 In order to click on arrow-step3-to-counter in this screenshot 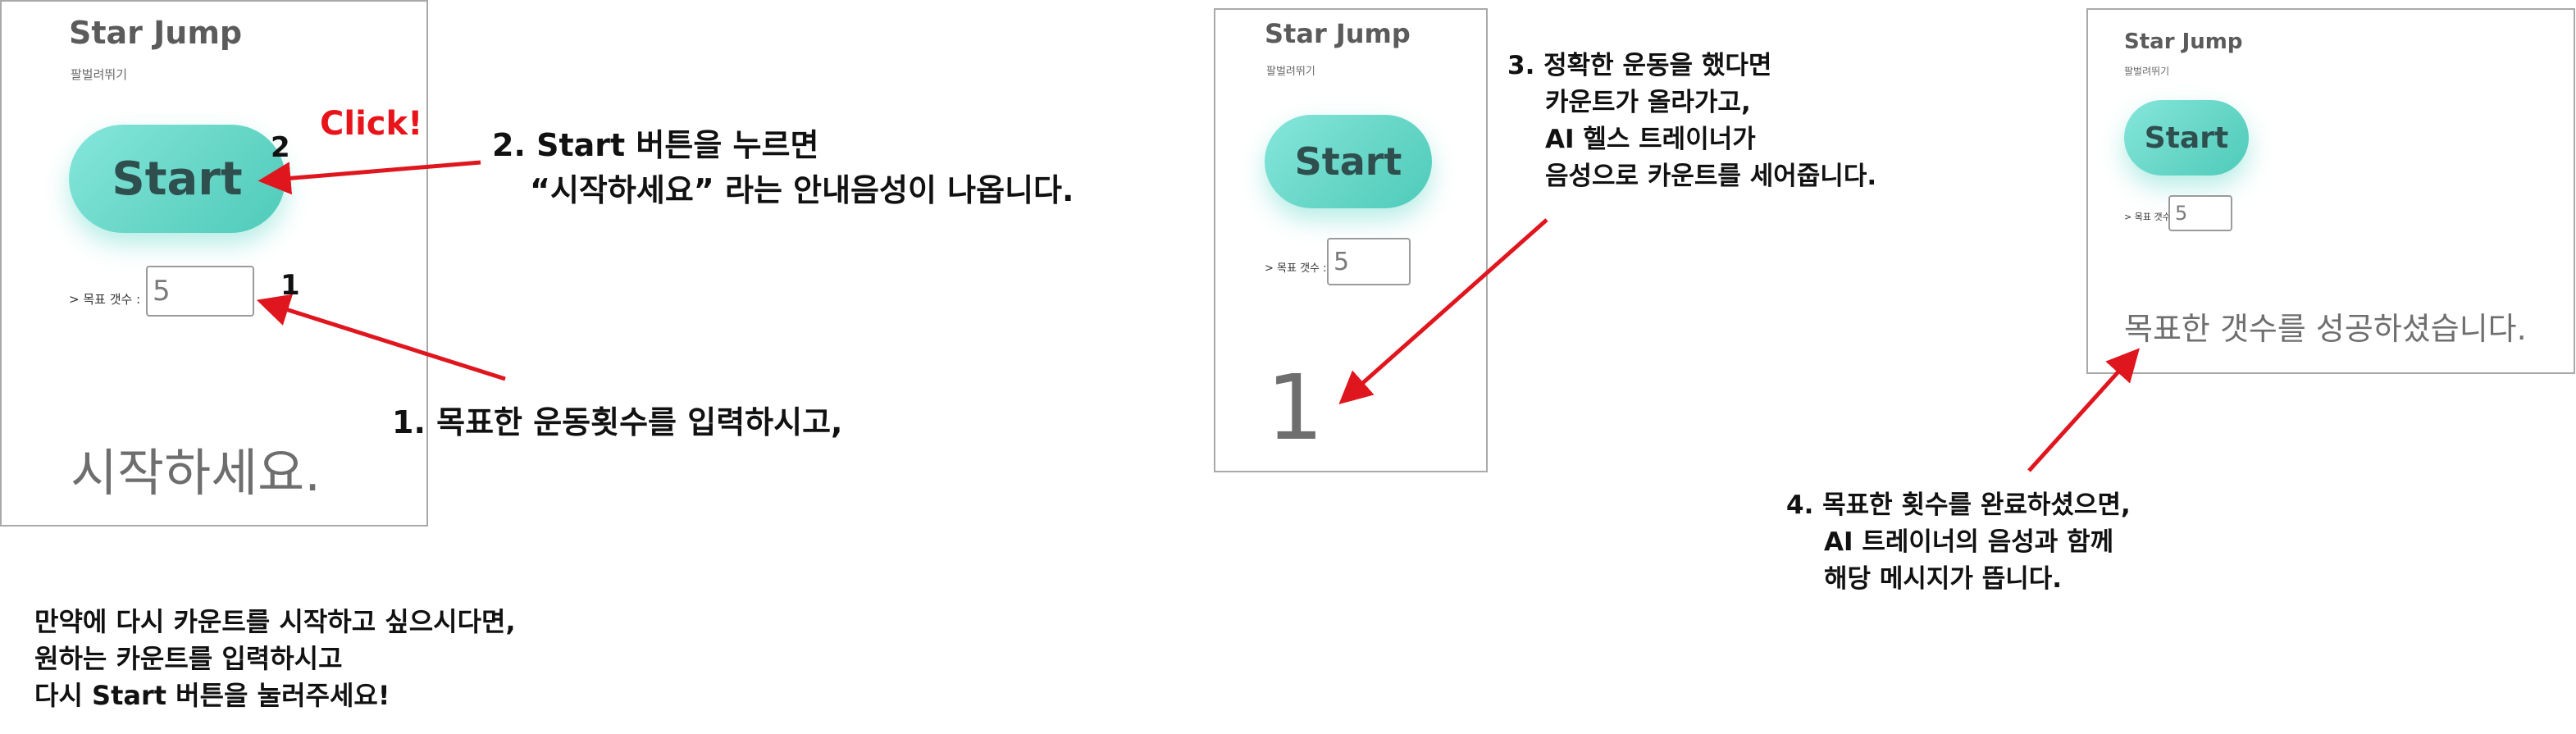, I will do `click(1443, 311)`.